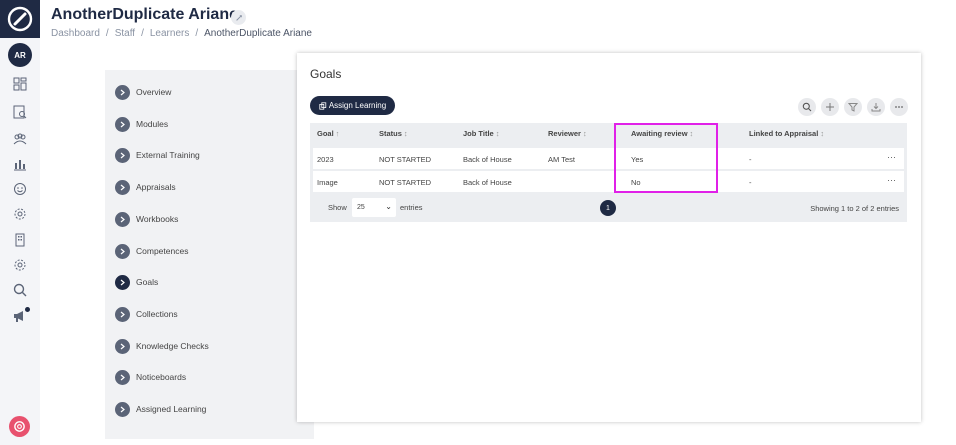  What do you see at coordinates (147, 282) in the screenshot?
I see `subnav-label: Goals` at bounding box center [147, 282].